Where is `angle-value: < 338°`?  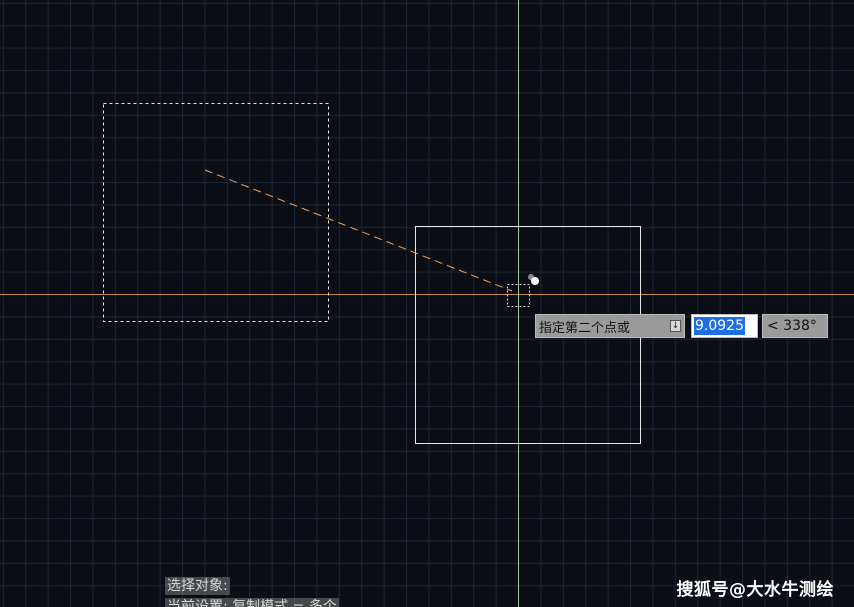 angle-value: < 338° is located at coordinates (792, 326).